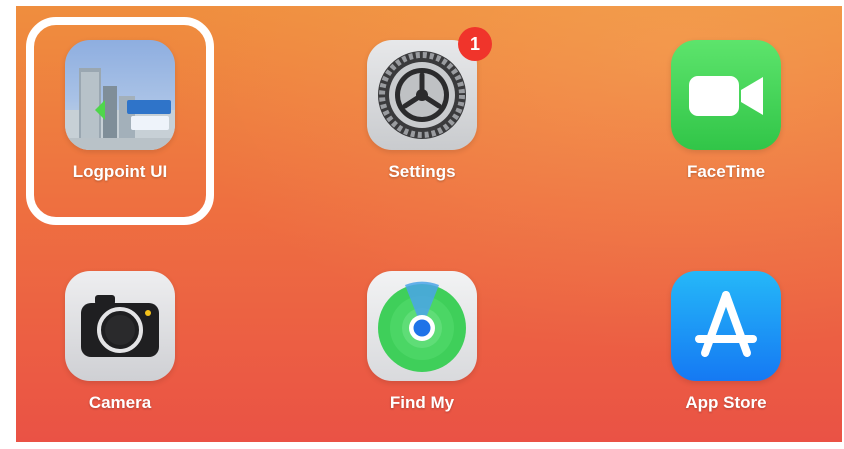 The image size is (844, 449). I want to click on app-facetime: FaceTime, so click(726, 111).